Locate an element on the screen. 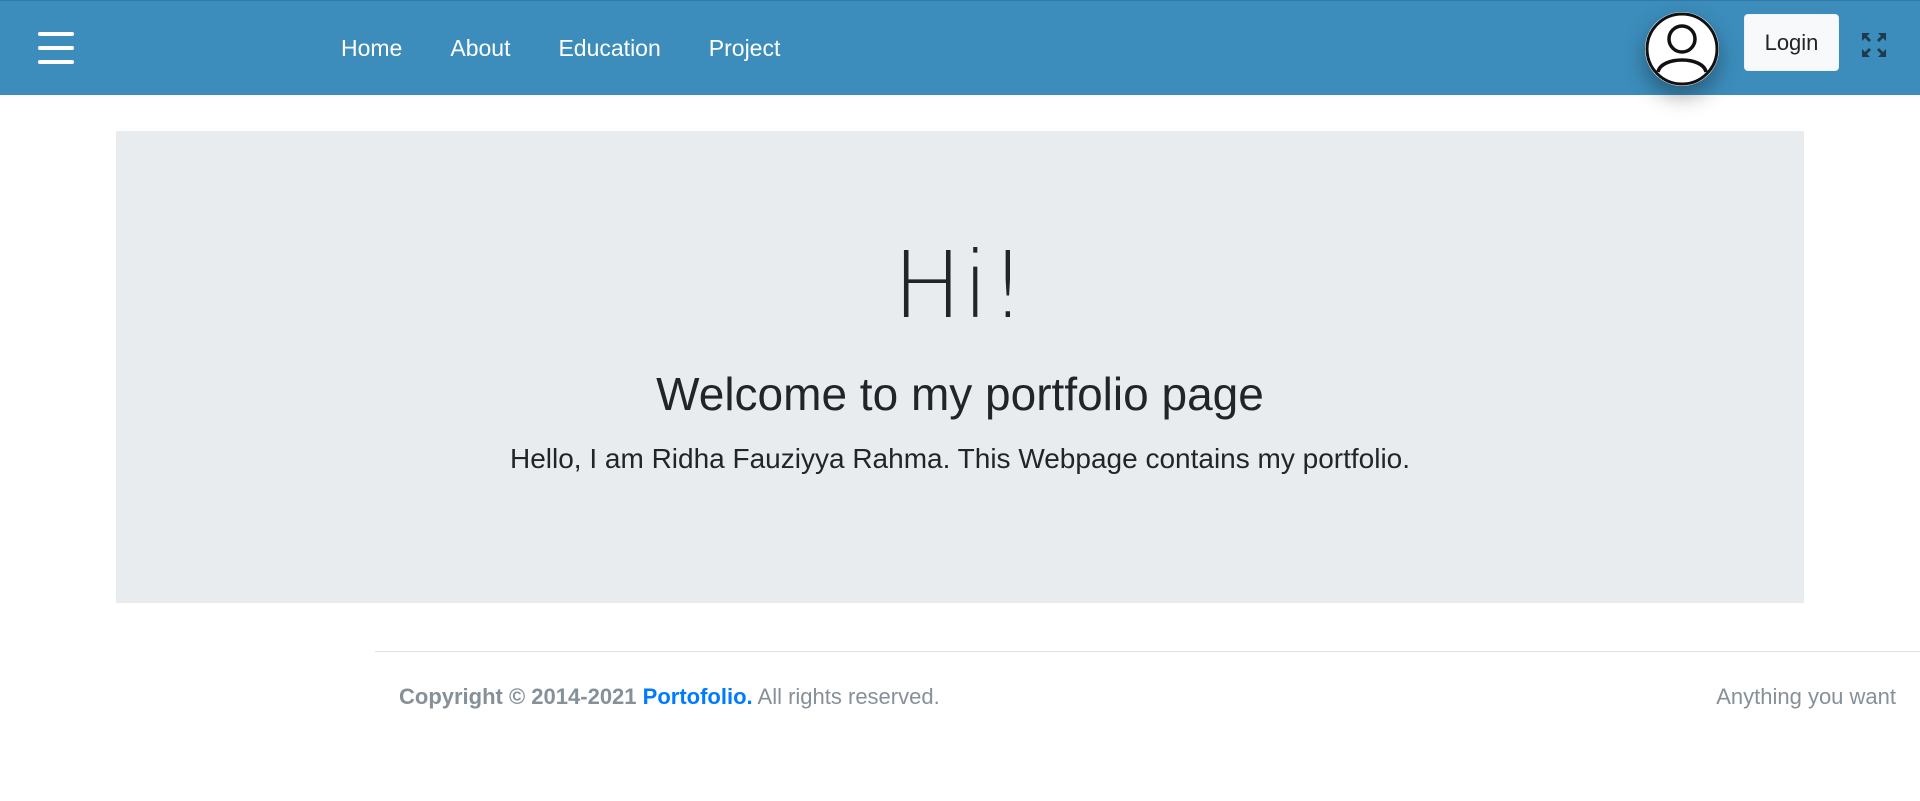 This screenshot has height=801, width=1920. login-button: Login is located at coordinates (1791, 42).